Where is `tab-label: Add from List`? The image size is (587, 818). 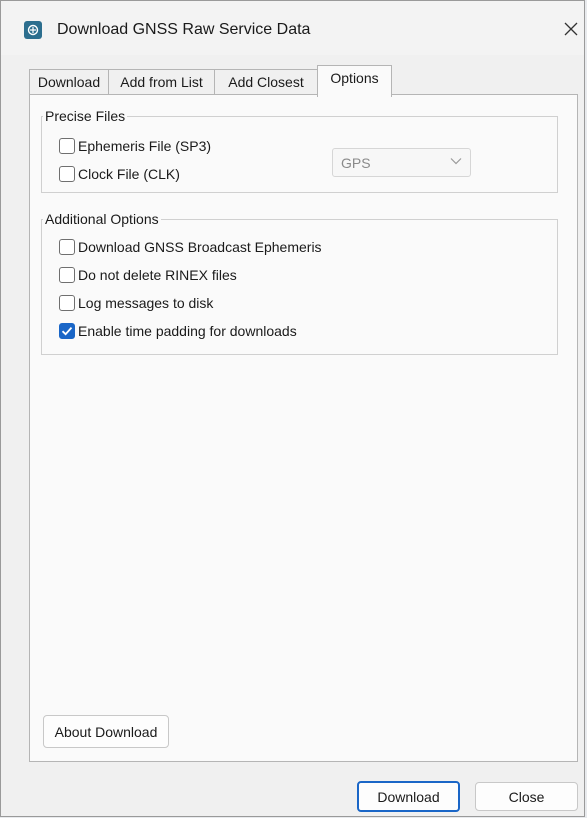
tab-label: Add from List is located at coordinates (161, 82).